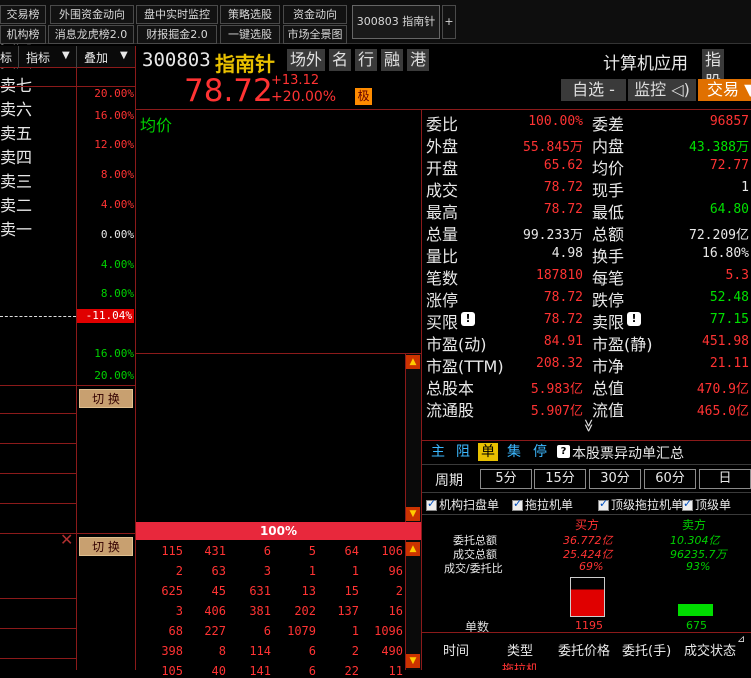  I want to click on chart-border, so click(68, 385).